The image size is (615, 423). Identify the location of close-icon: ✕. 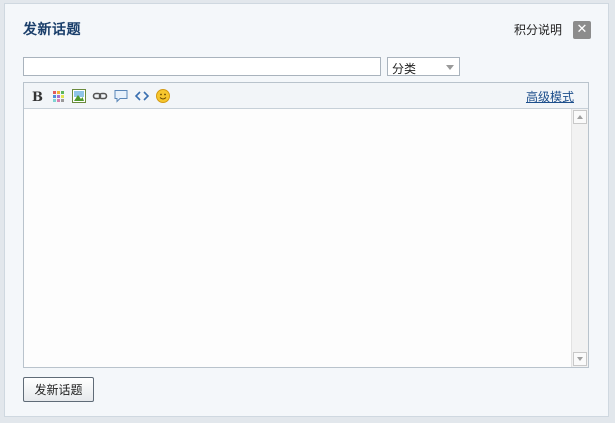
(582, 30).